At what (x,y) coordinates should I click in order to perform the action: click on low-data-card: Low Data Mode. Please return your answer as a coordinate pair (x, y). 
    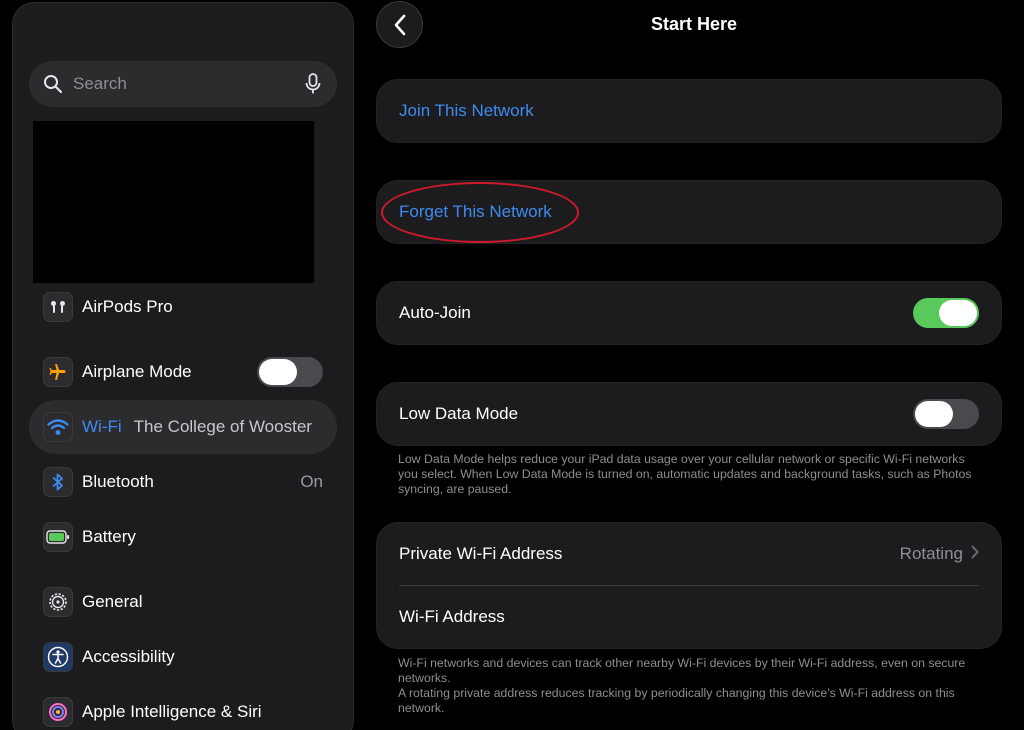
    Looking at the image, I should click on (689, 414).